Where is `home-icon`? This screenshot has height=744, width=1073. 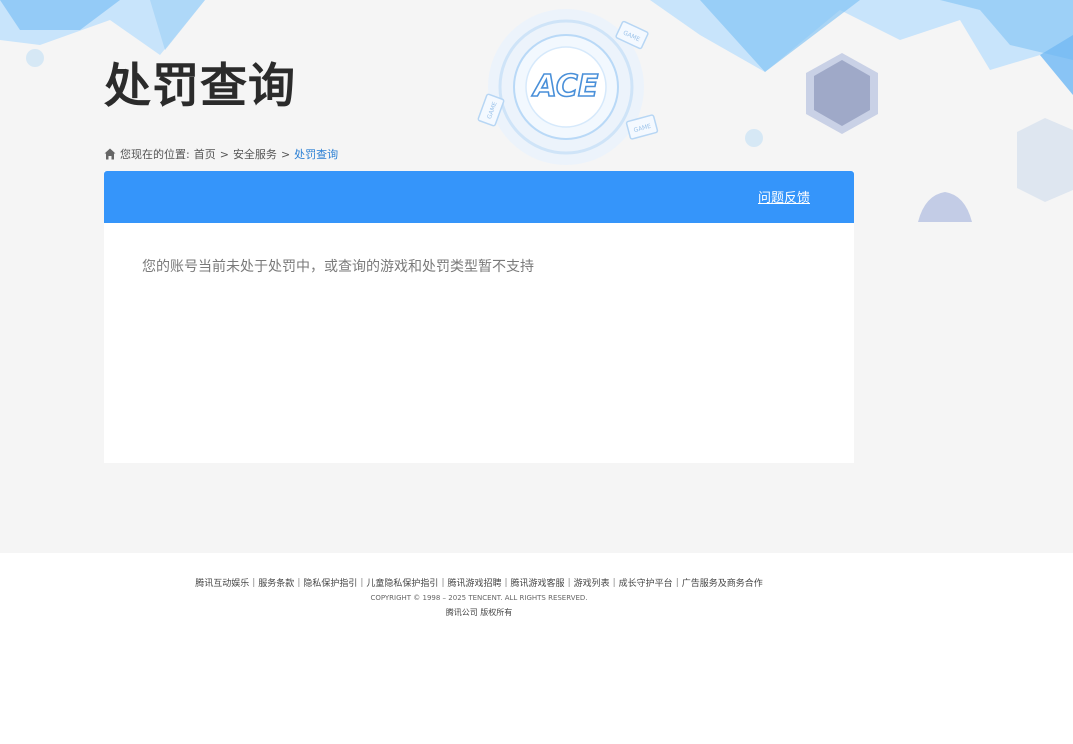 home-icon is located at coordinates (110, 154).